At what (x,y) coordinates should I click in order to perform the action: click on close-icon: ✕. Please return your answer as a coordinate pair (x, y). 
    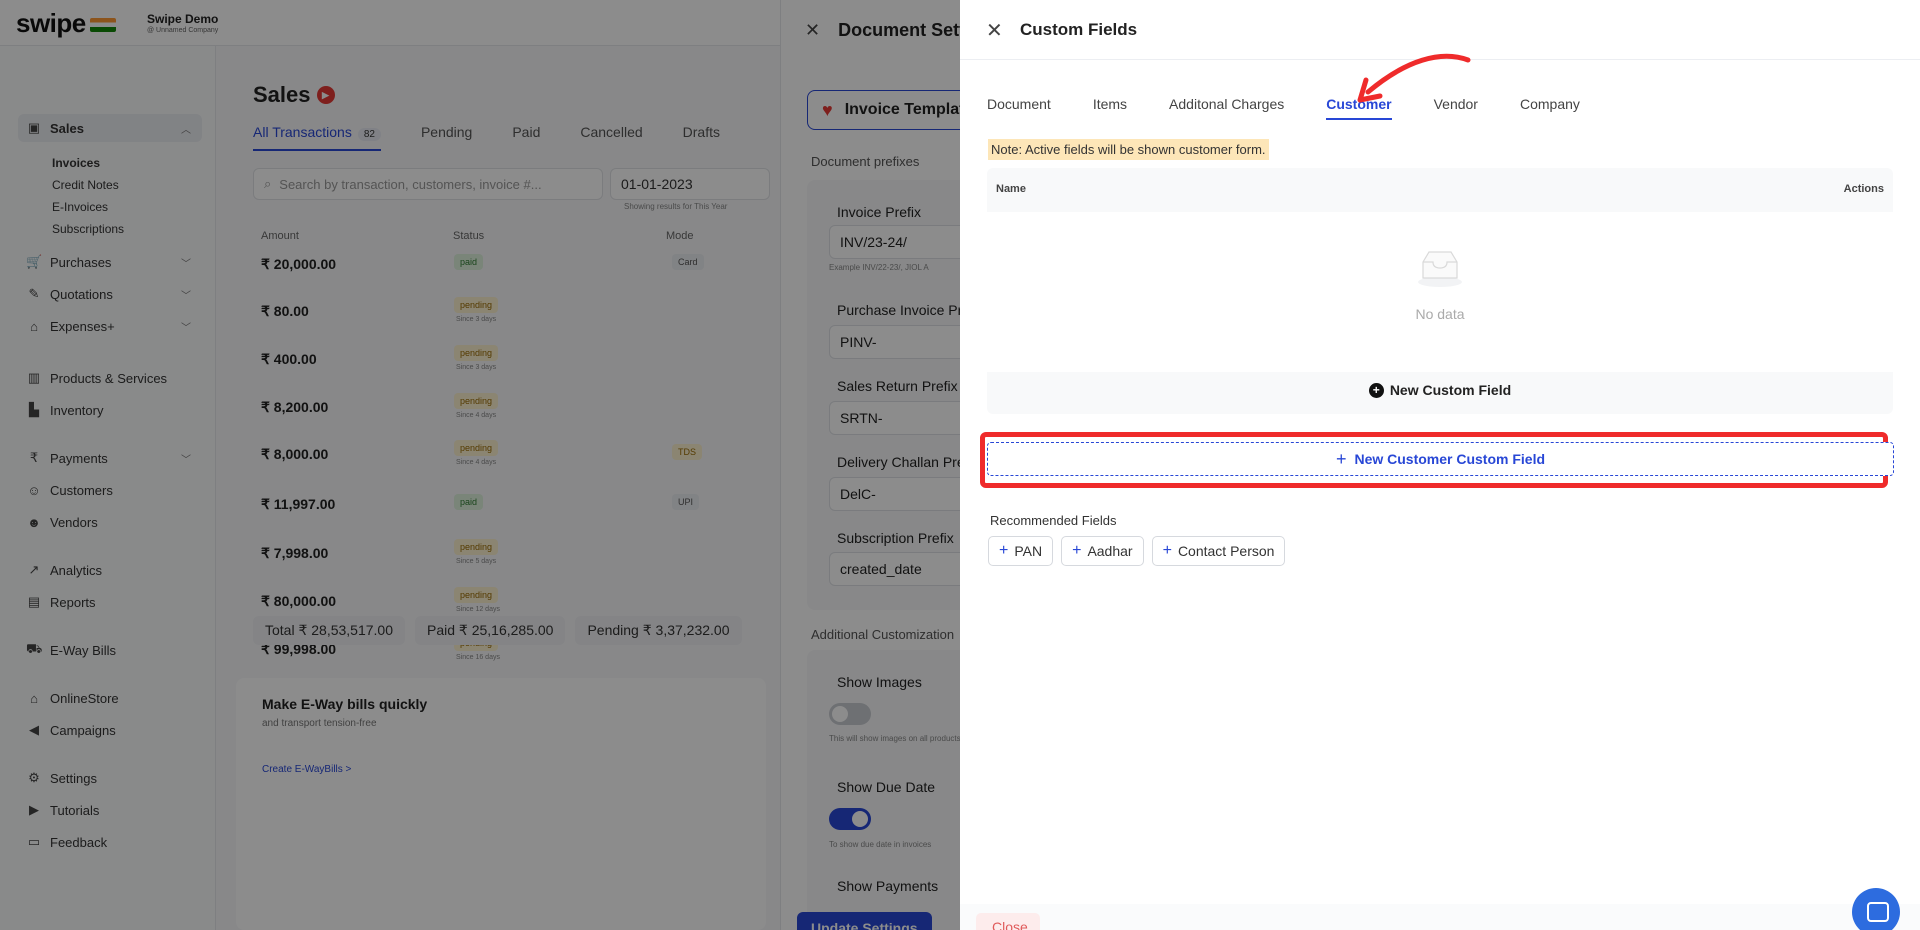
    Looking at the image, I should click on (994, 30).